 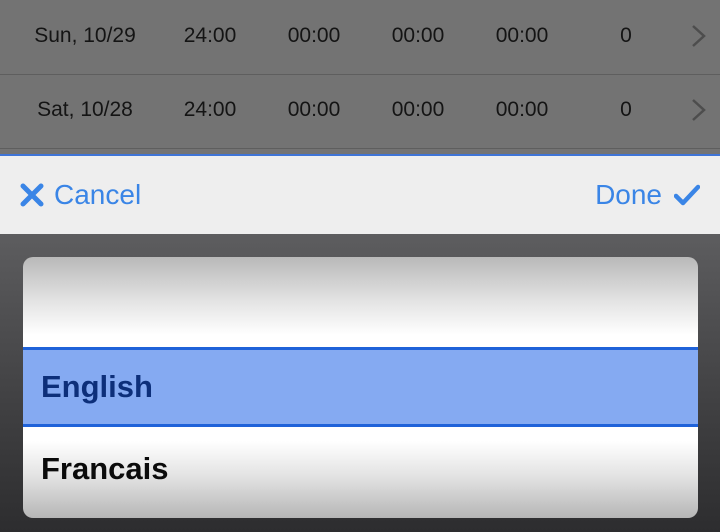 What do you see at coordinates (360, 469) in the screenshot?
I see `picker-option-francais: Francais` at bounding box center [360, 469].